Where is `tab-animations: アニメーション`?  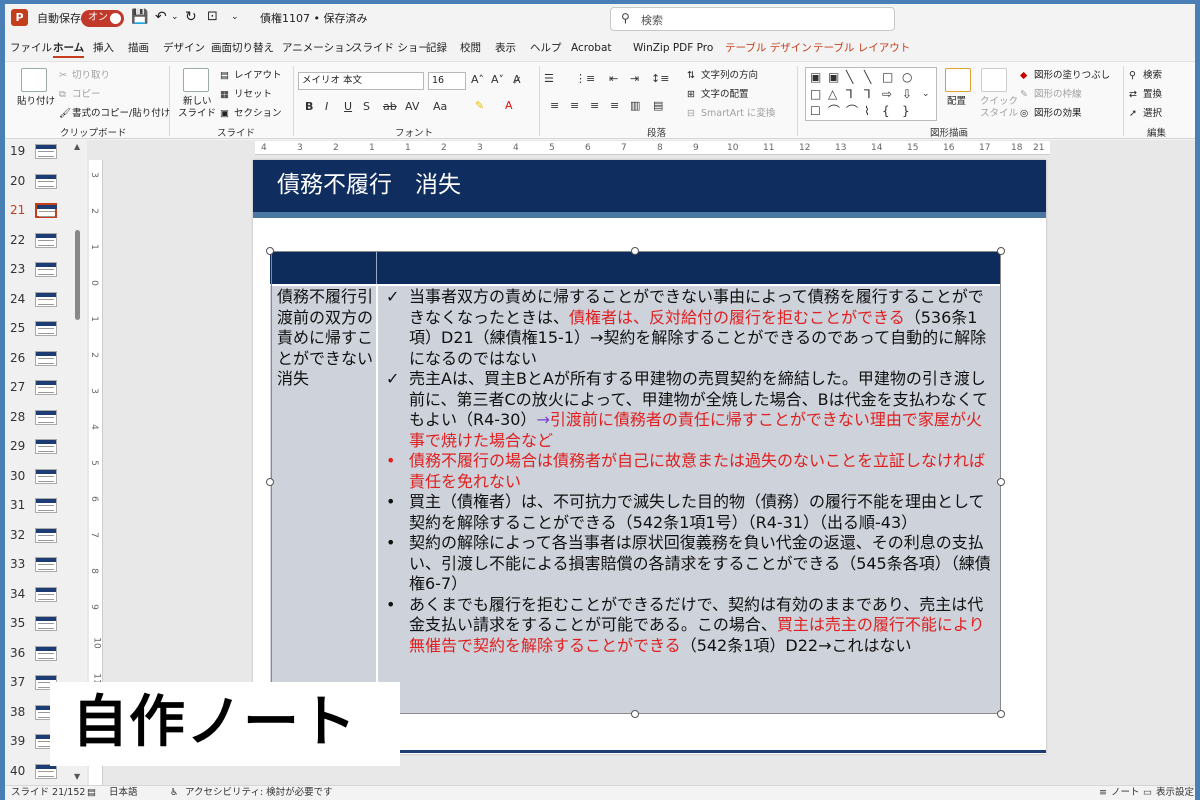
tab-animations: アニメーション is located at coordinates (318, 48).